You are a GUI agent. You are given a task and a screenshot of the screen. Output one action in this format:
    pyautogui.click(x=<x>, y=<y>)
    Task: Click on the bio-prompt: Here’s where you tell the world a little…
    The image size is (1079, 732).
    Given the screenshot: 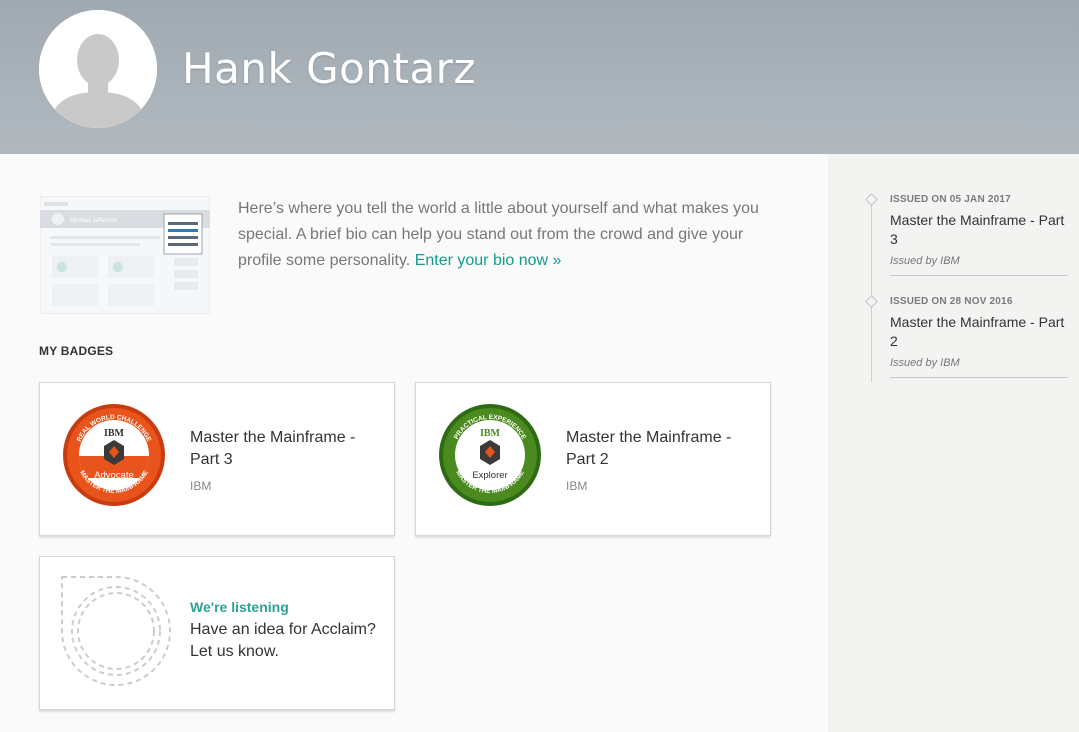 What is the action you would take?
    pyautogui.click(x=510, y=235)
    